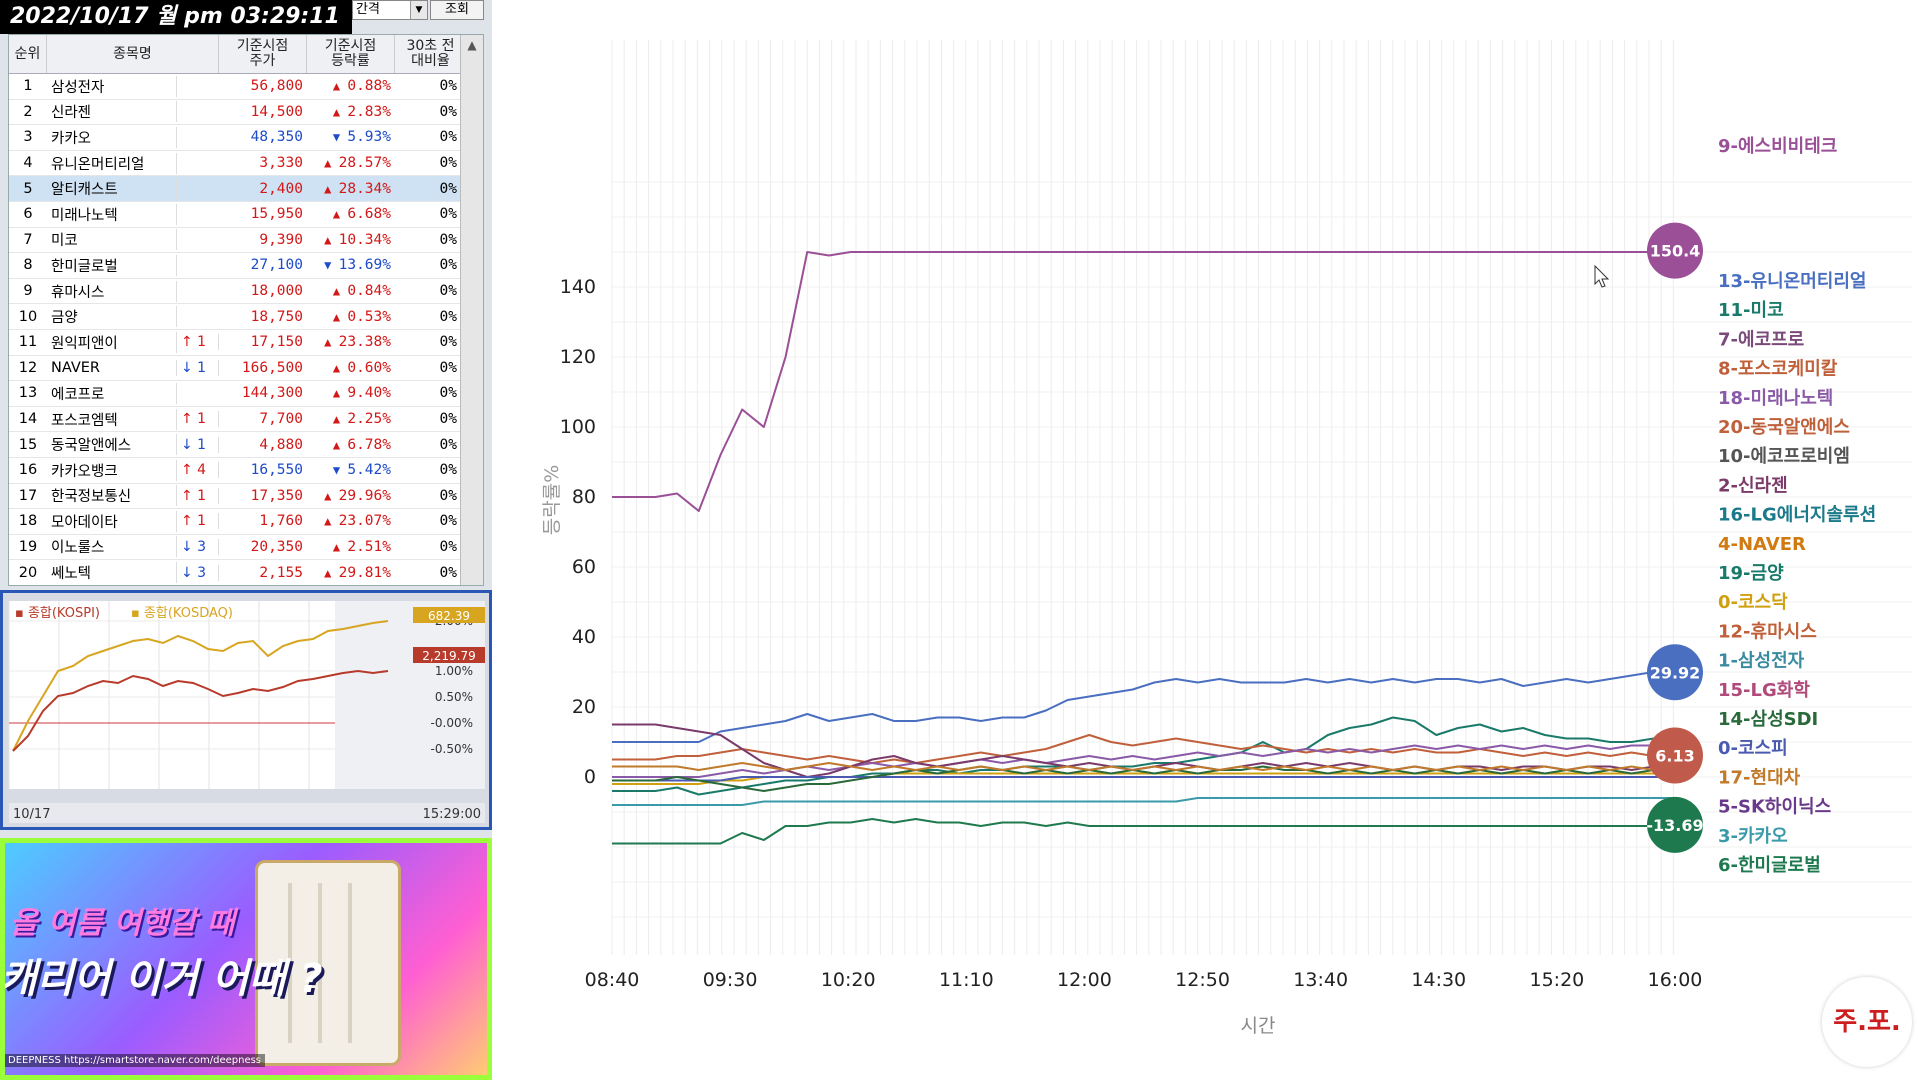 The height and width of the screenshot is (1080, 1918). Describe the element at coordinates (357, 265) in the screenshot. I see `rate-cell: ▼ 13.69%` at that location.